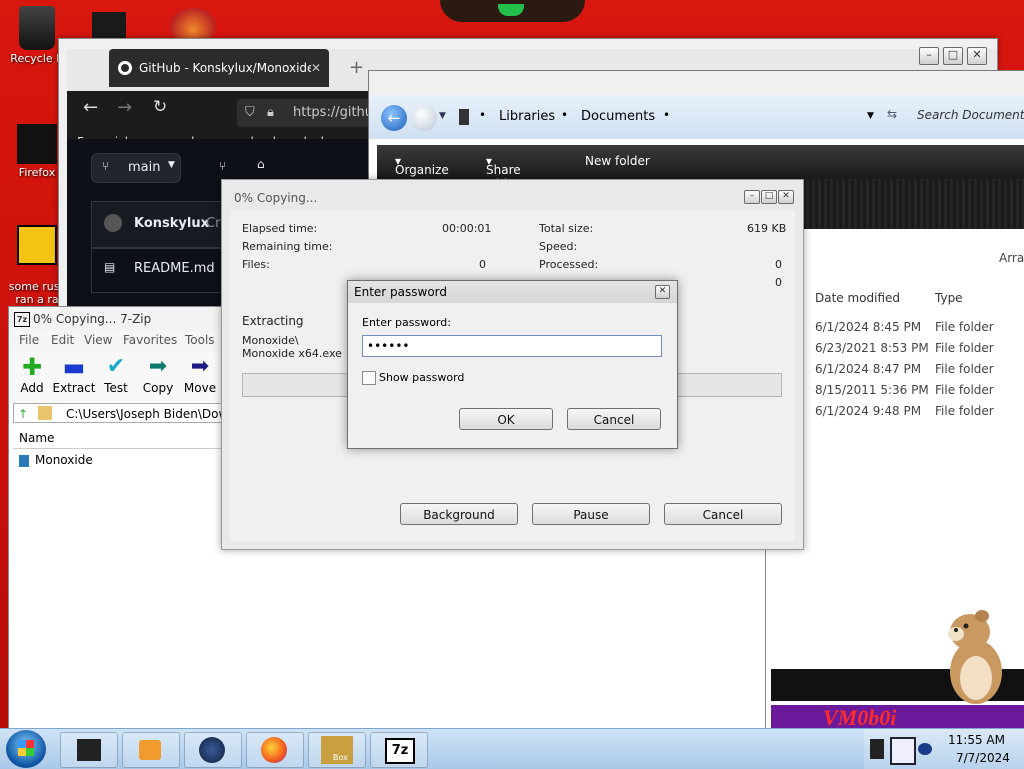 The image size is (1024, 769). Describe the element at coordinates (369, 378) in the screenshot. I see `show-password-checkbox` at that location.